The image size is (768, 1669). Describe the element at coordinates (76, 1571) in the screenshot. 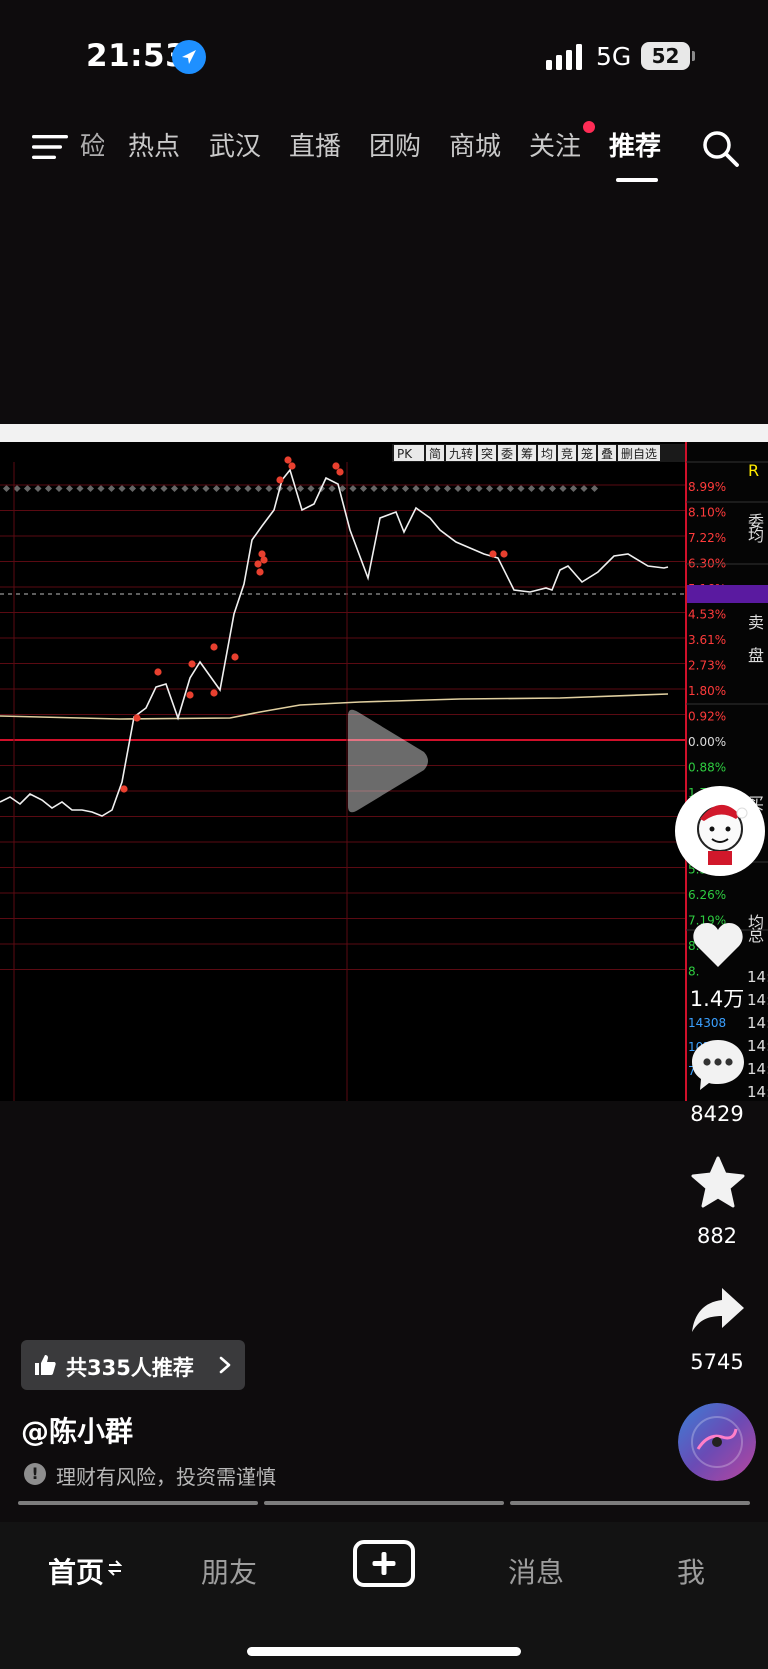

I see `tab-home: 首页` at that location.